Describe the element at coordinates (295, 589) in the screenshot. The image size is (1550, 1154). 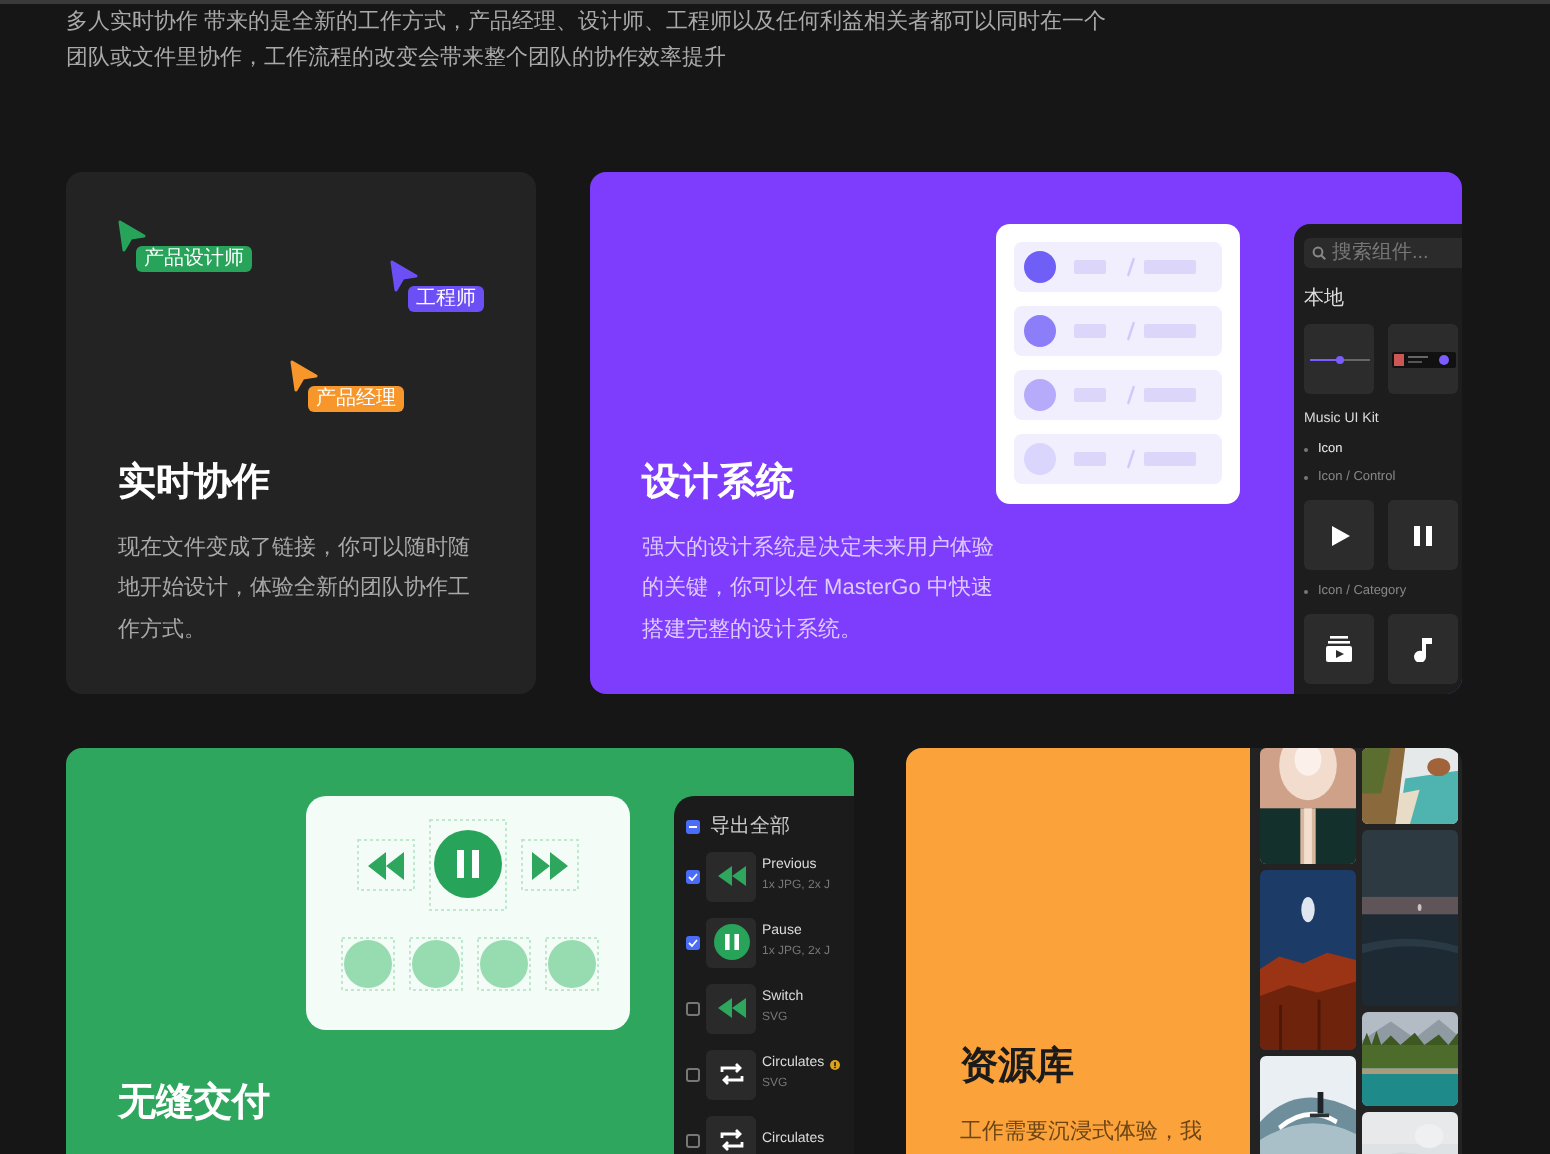
I see `card-description: 现在文件变成了链接，你可以随时随地开始设计，体验全新的团队协作工作方式。` at that location.